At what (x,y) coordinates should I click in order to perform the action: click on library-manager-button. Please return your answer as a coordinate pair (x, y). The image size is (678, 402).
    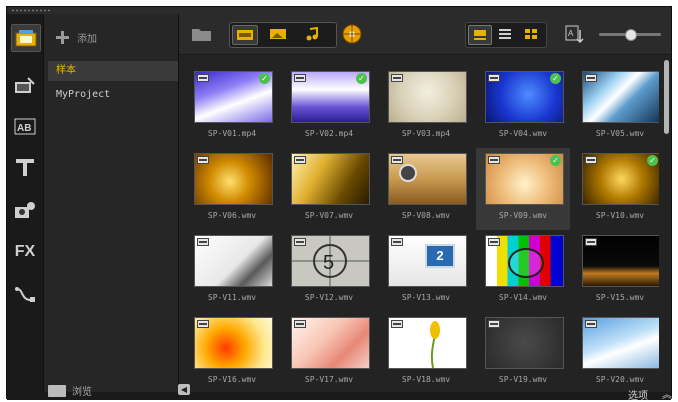
    Looking at the image, I should click on (352, 34).